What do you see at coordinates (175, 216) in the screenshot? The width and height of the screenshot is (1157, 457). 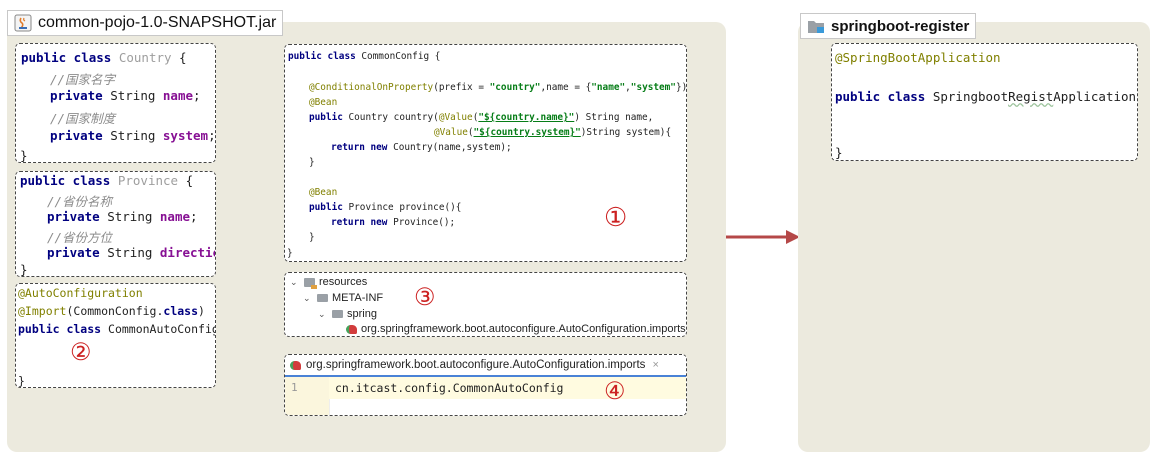 I see `field-name: name` at bounding box center [175, 216].